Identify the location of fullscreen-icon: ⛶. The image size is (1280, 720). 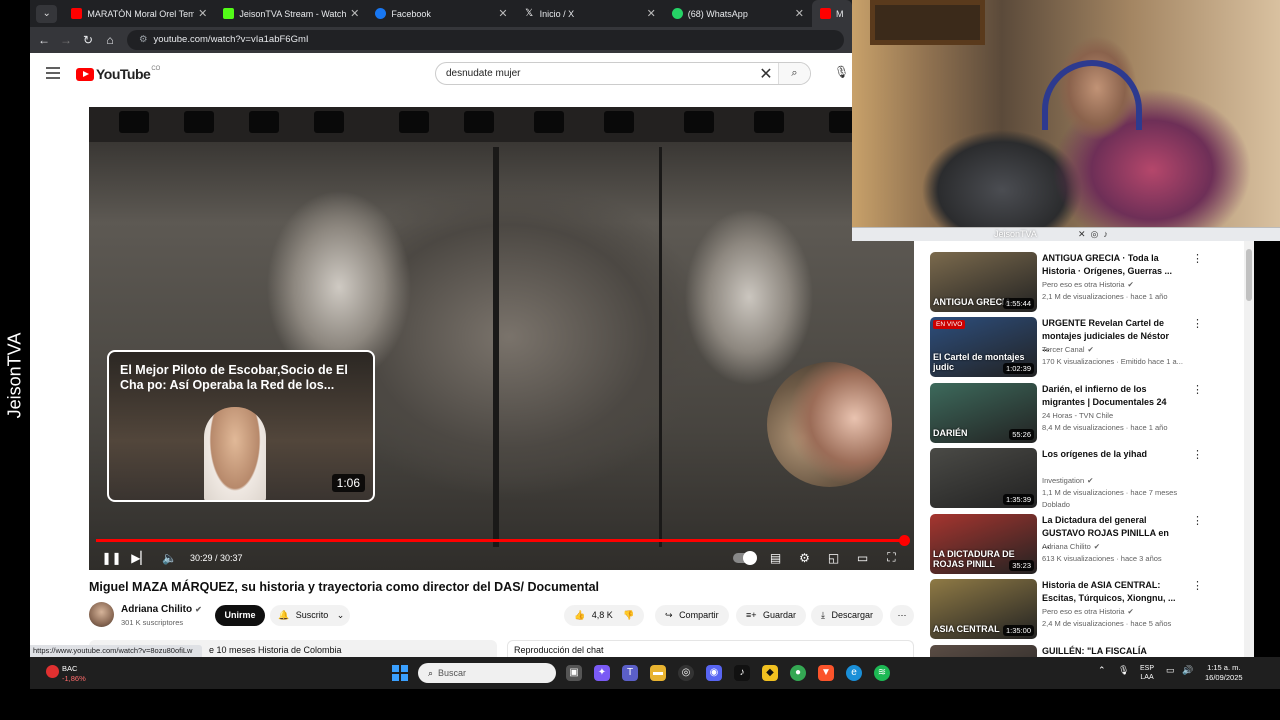
(891, 557).